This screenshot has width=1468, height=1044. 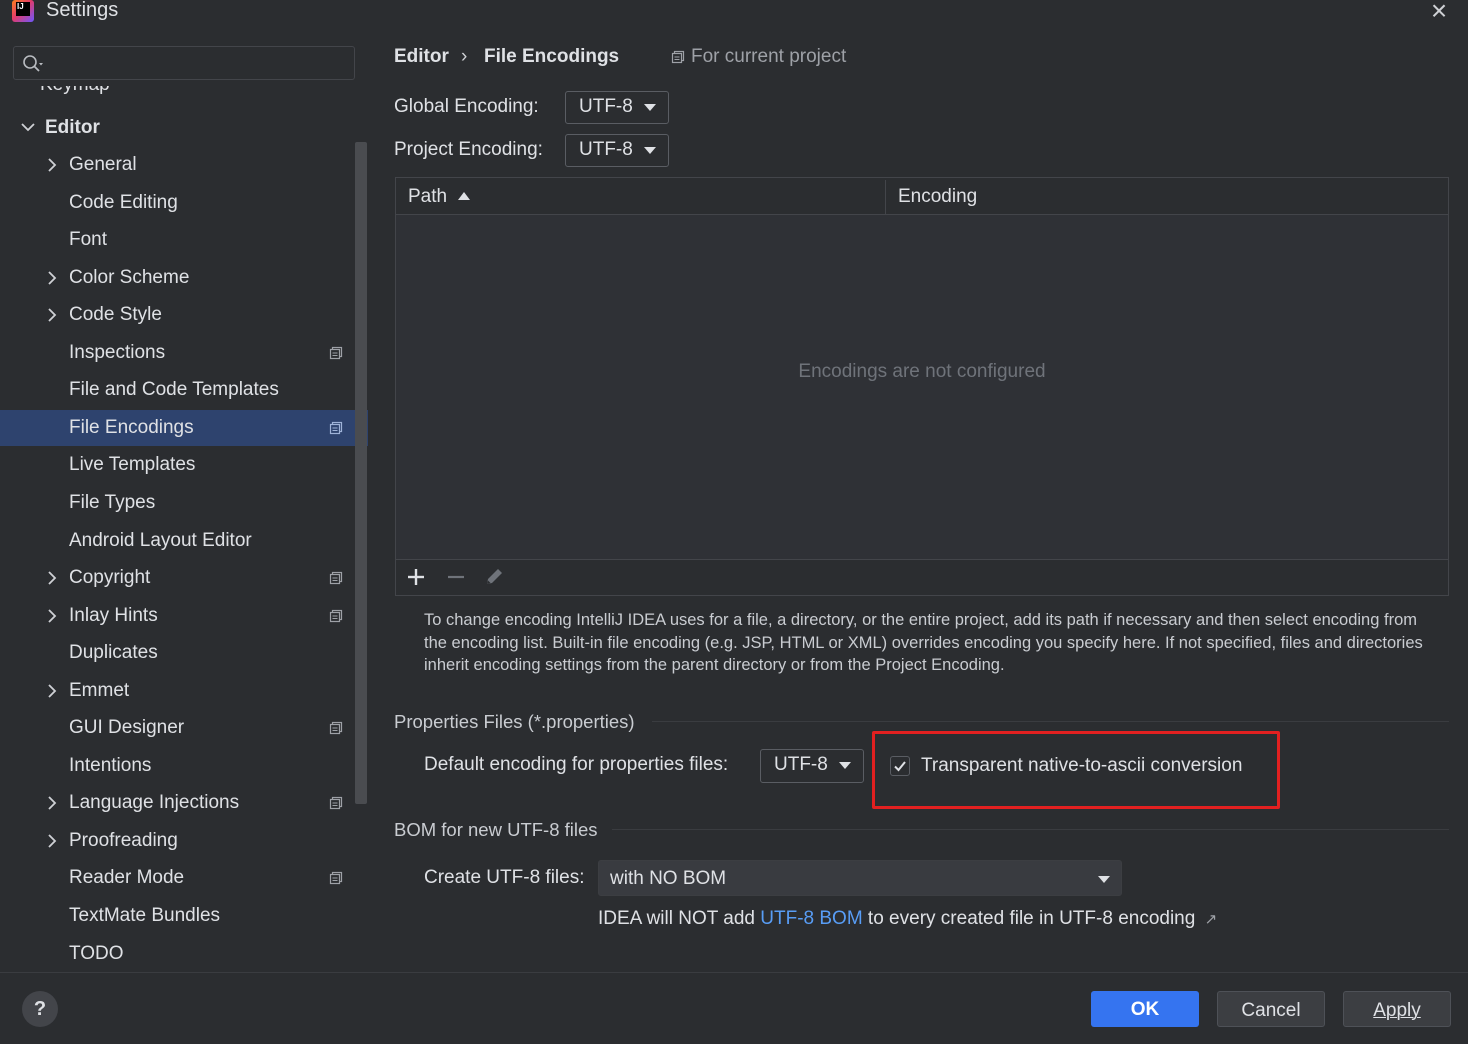 What do you see at coordinates (617, 150) in the screenshot?
I see `project-encoding-dropdown: UTF-8` at bounding box center [617, 150].